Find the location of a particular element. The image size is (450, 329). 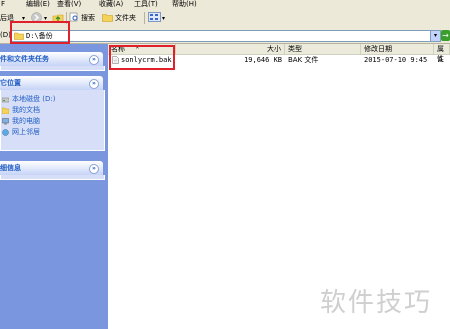

address-dropdown-button: ▾ is located at coordinates (435, 36).